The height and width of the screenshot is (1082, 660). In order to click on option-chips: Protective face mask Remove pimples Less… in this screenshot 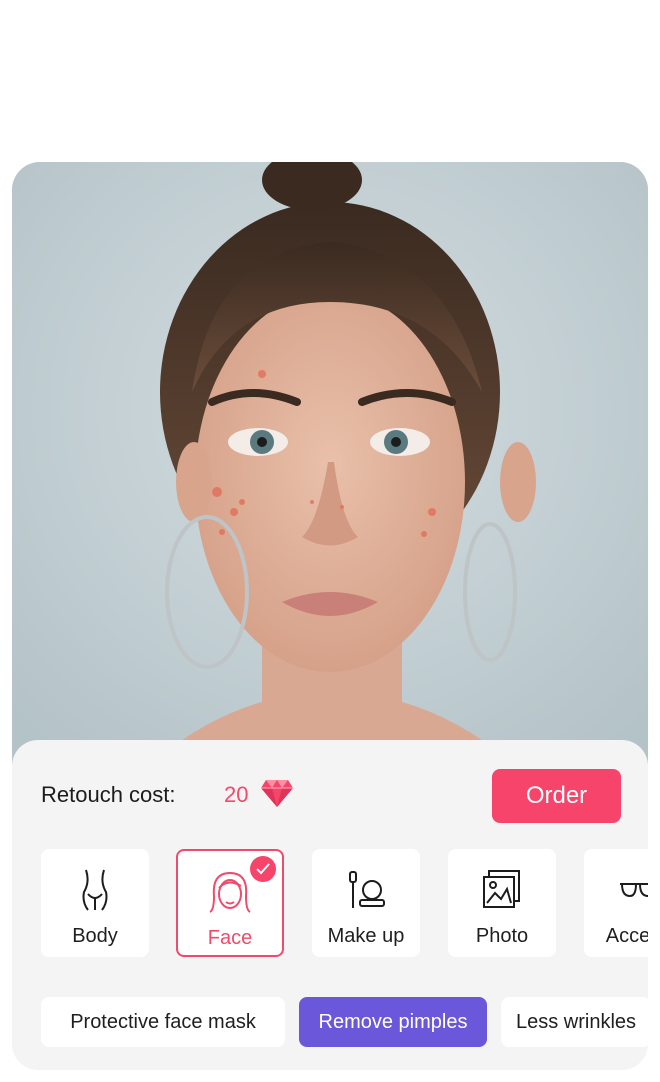, I will do `click(344, 1022)`.